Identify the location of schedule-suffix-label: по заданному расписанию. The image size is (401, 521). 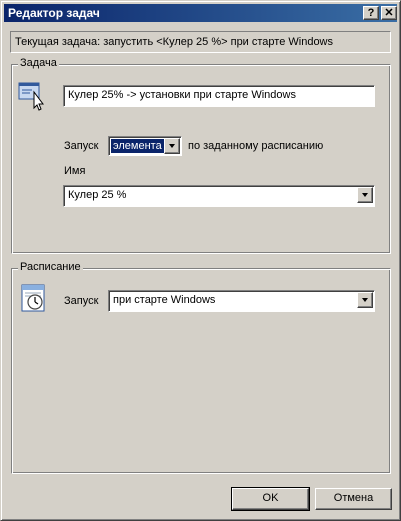
(256, 146).